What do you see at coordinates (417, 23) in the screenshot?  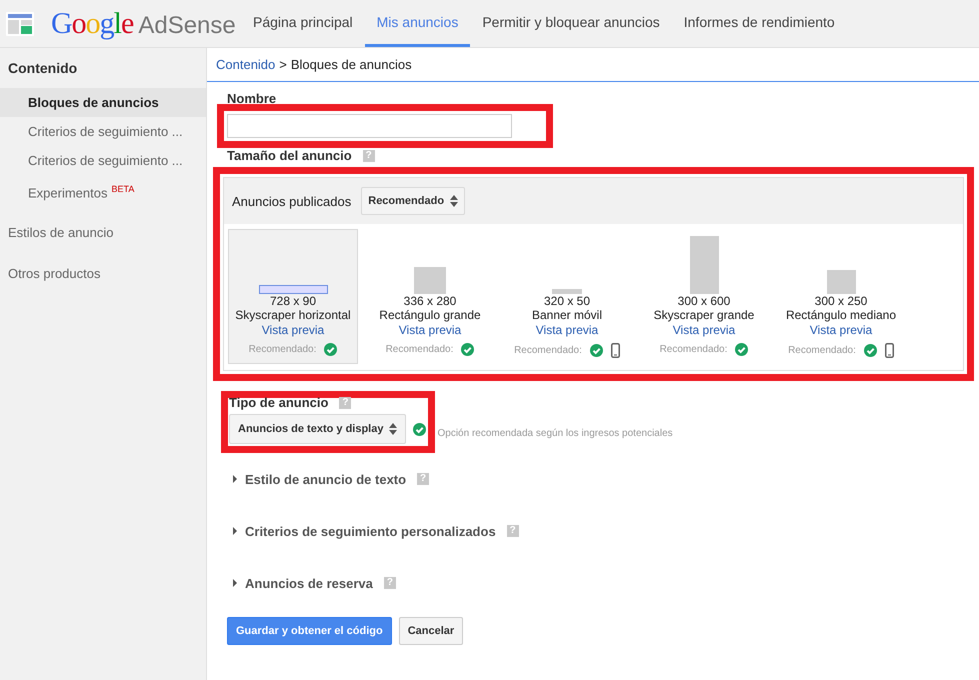 I see `nav-tab: Mis anuncios` at bounding box center [417, 23].